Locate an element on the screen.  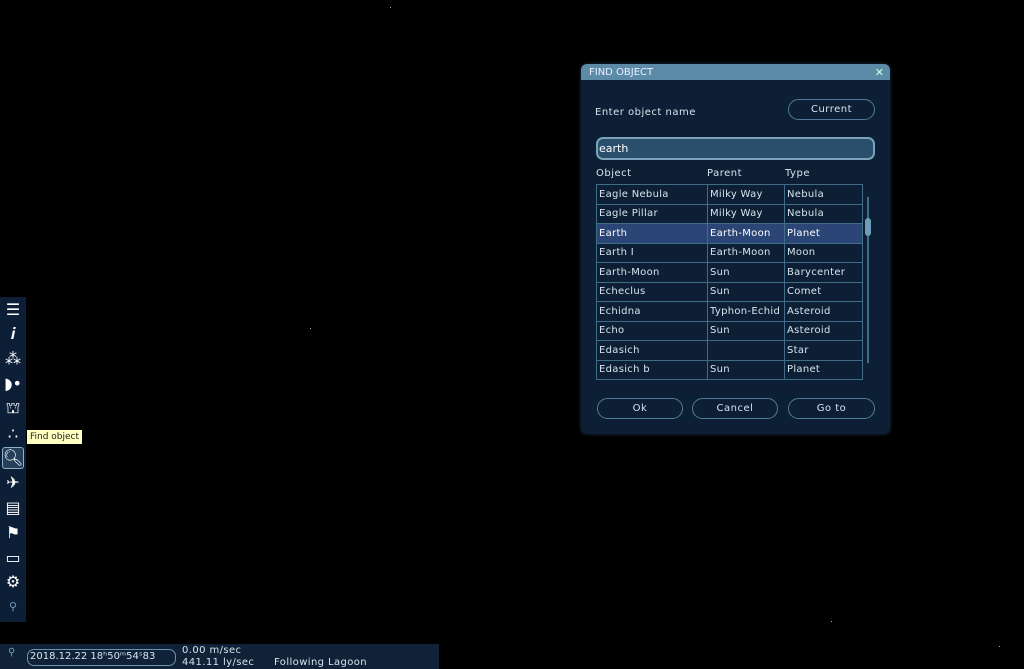
tooltip: Find object is located at coordinates (55, 437).